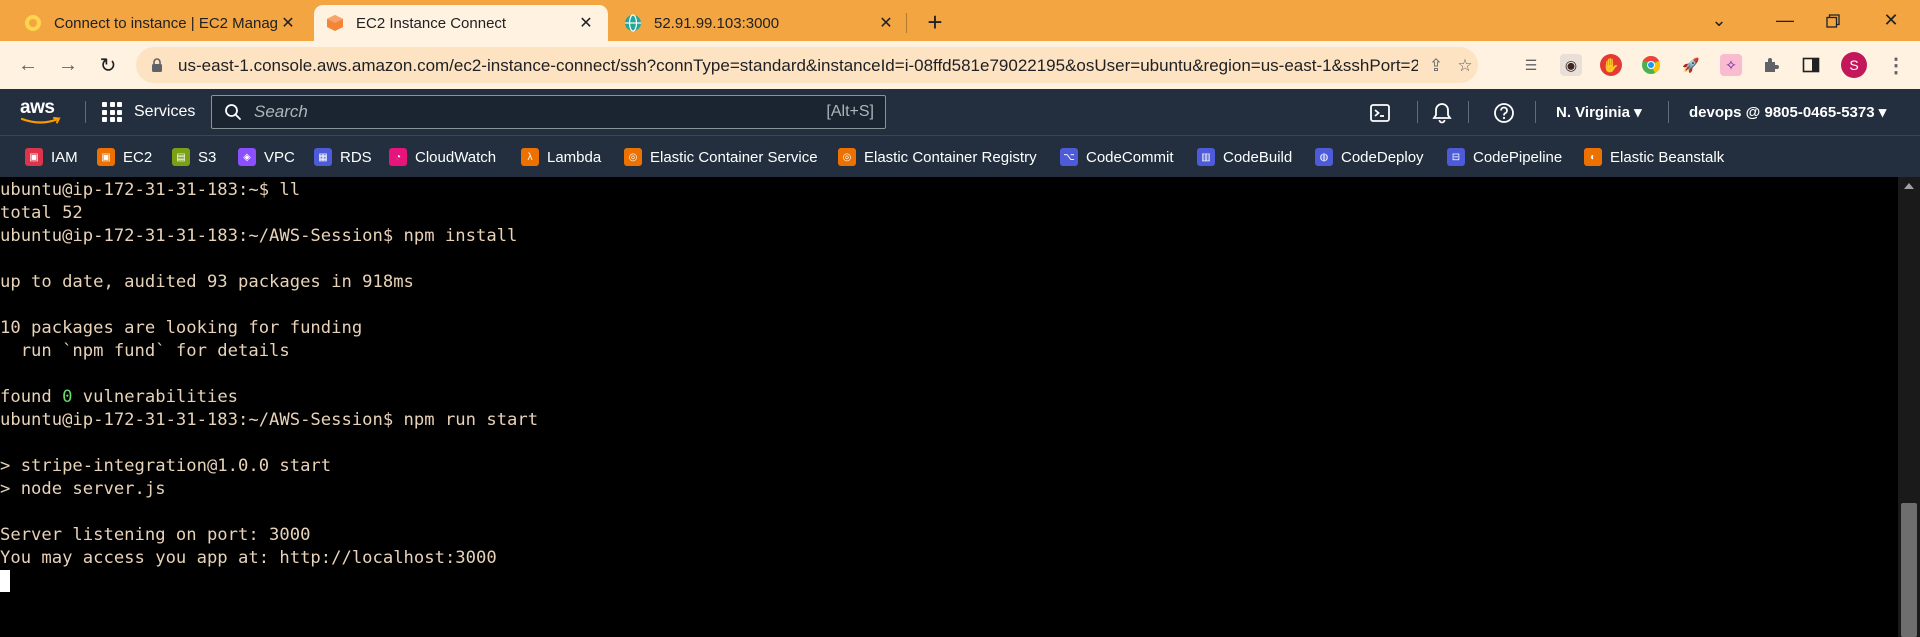  I want to click on new-tab-button: +, so click(935, 22).